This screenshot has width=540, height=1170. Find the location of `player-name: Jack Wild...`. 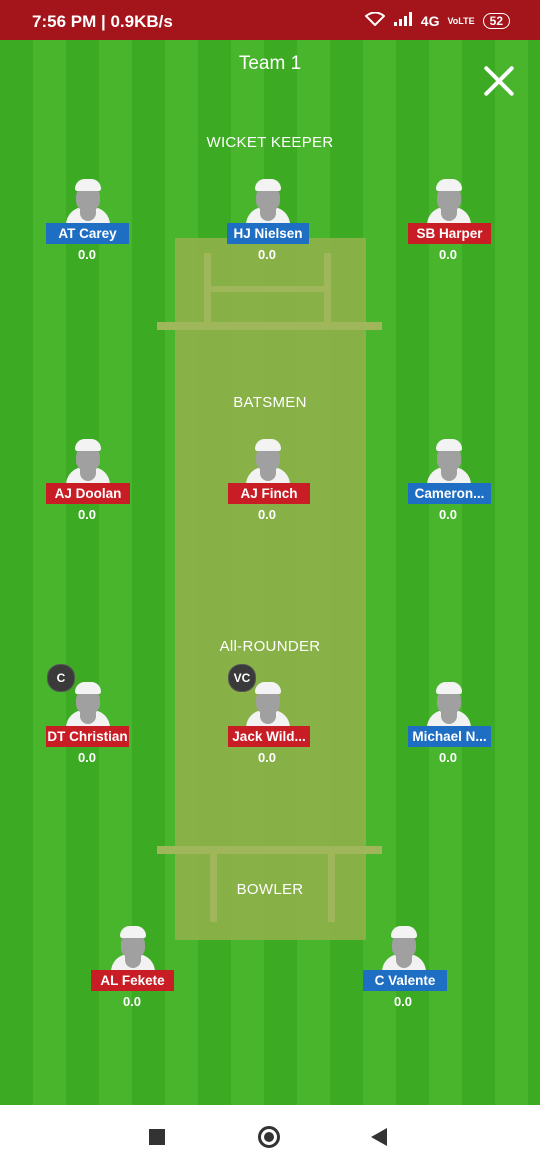

player-name: Jack Wild... is located at coordinates (269, 736).